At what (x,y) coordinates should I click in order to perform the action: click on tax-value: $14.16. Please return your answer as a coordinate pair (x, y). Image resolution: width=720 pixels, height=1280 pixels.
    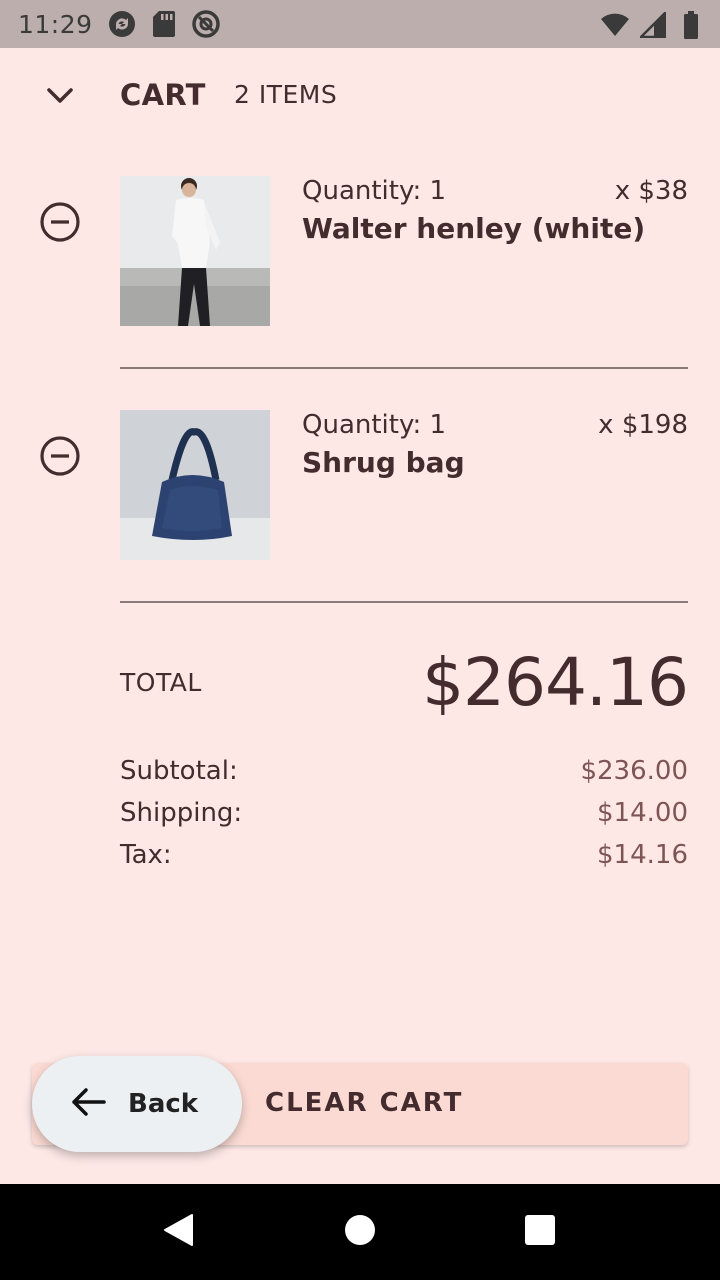
    Looking at the image, I should click on (642, 855).